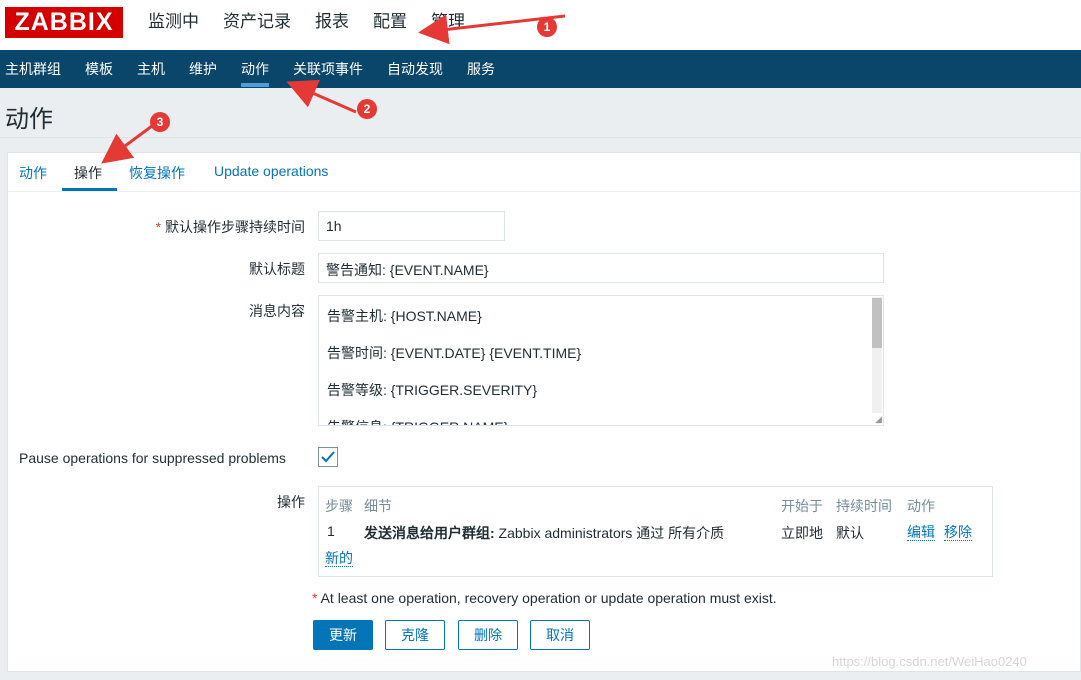 The width and height of the screenshot is (1081, 680). Describe the element at coordinates (343, 635) in the screenshot. I see `update-button: 更新` at that location.